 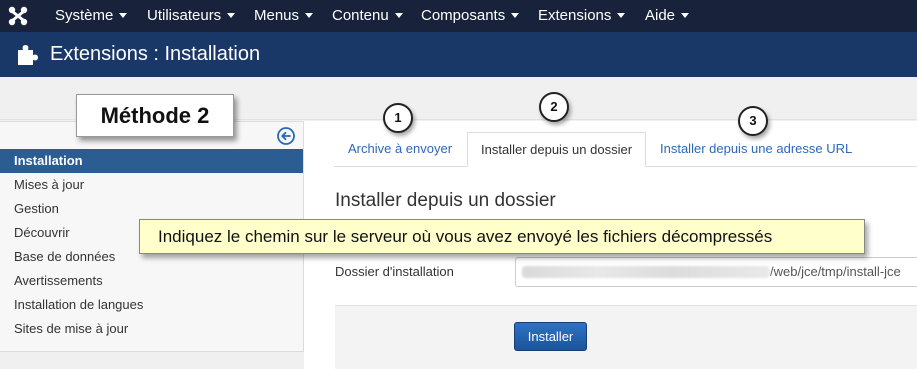 I want to click on sidebar-item-installation: Installation, so click(x=151, y=161).